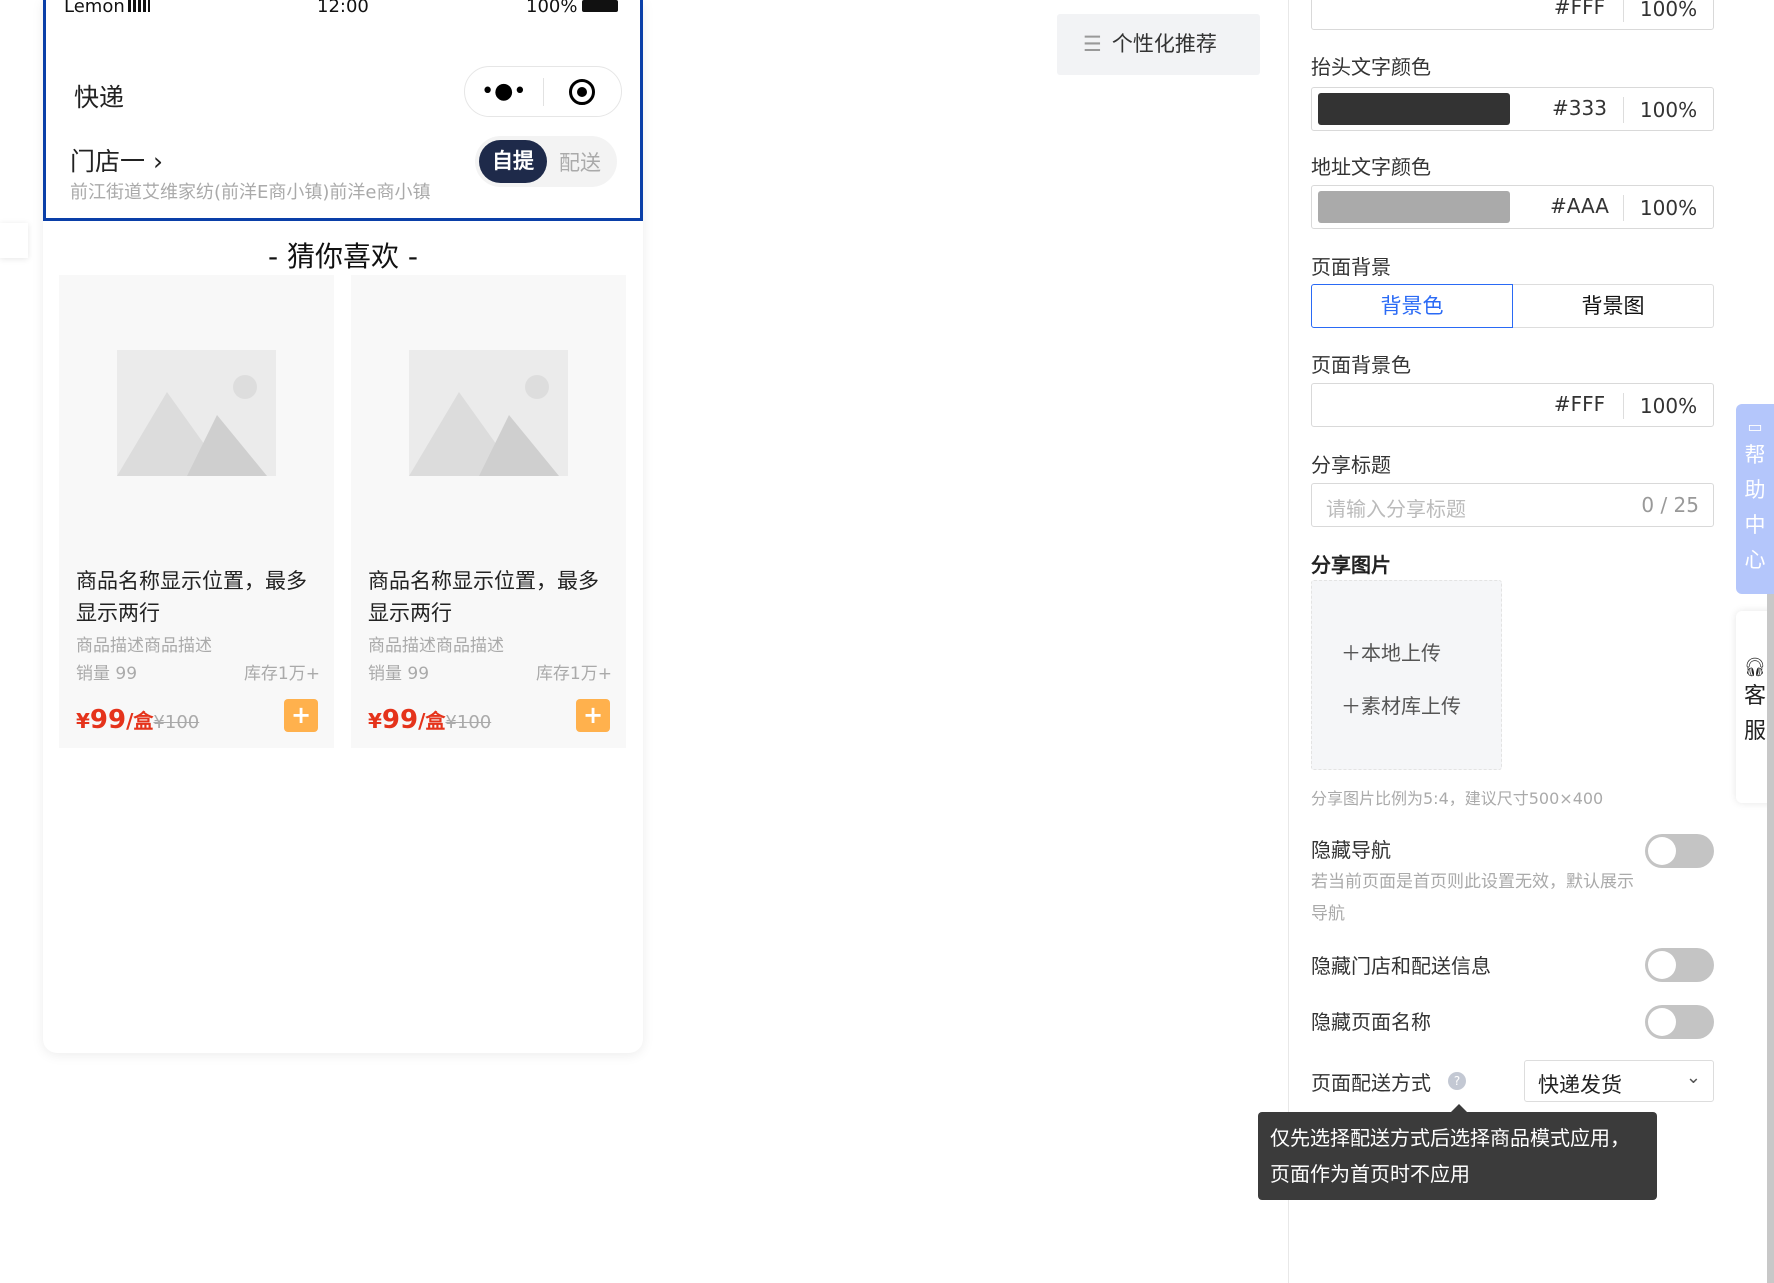  I want to click on mode-delivery: 配送, so click(580, 162).